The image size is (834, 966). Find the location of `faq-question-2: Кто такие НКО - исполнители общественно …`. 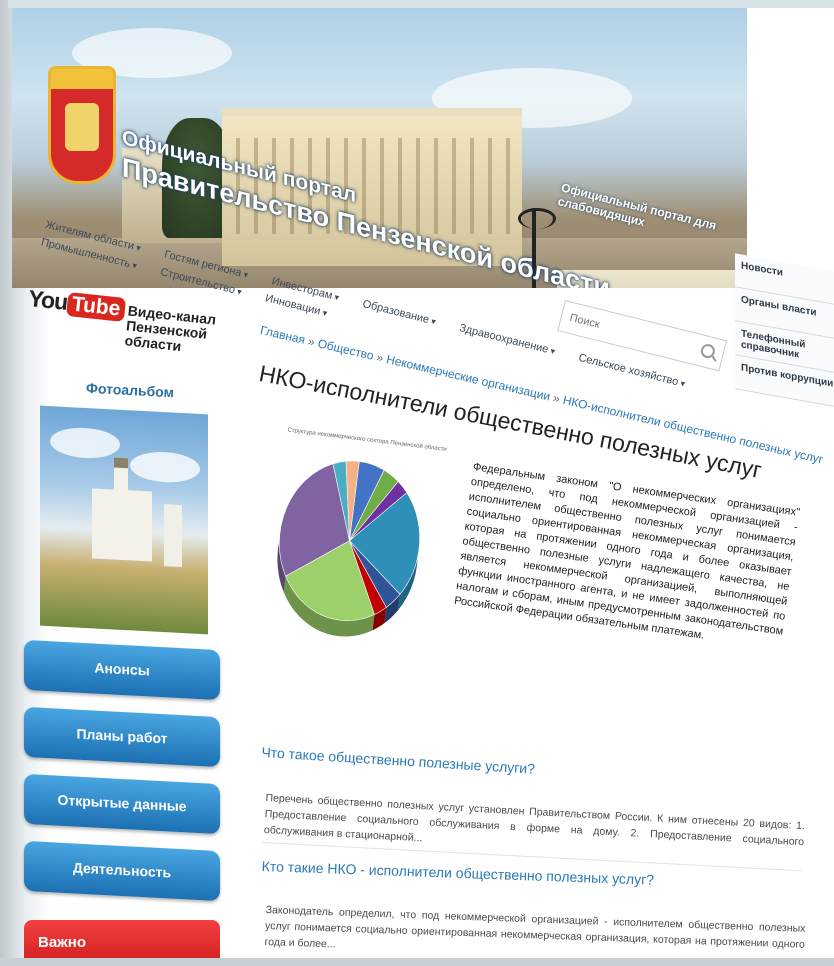

faq-question-2: Кто такие НКО - исполнители общественно … is located at coordinates (457, 873).